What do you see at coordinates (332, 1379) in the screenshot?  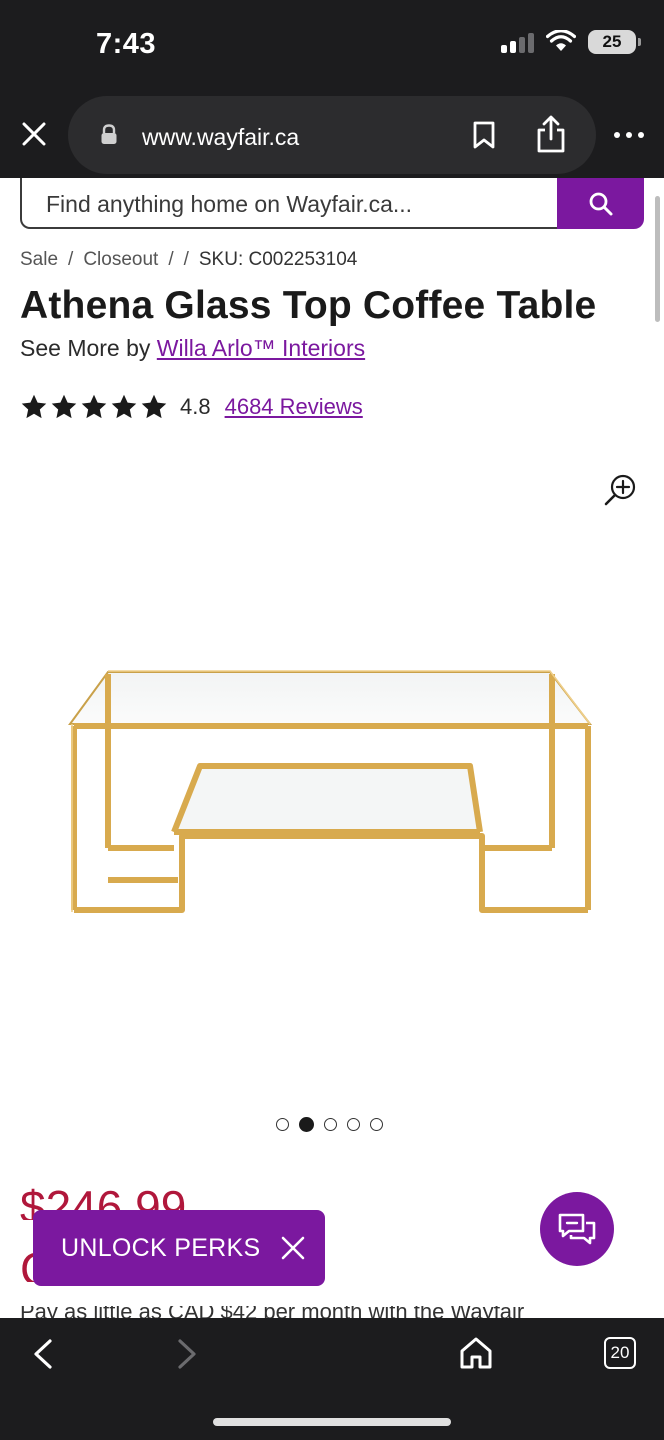 I see `browser-bottom-bar: 20` at bounding box center [332, 1379].